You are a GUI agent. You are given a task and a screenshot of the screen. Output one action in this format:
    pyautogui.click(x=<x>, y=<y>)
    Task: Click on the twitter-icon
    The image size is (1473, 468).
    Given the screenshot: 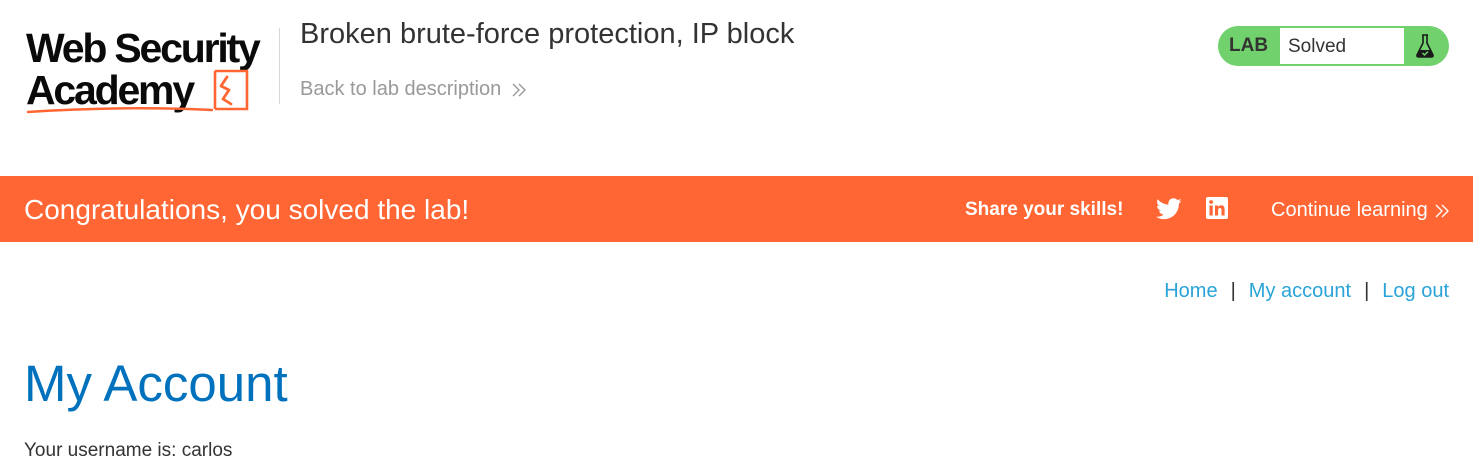 What is the action you would take?
    pyautogui.click(x=1169, y=211)
    